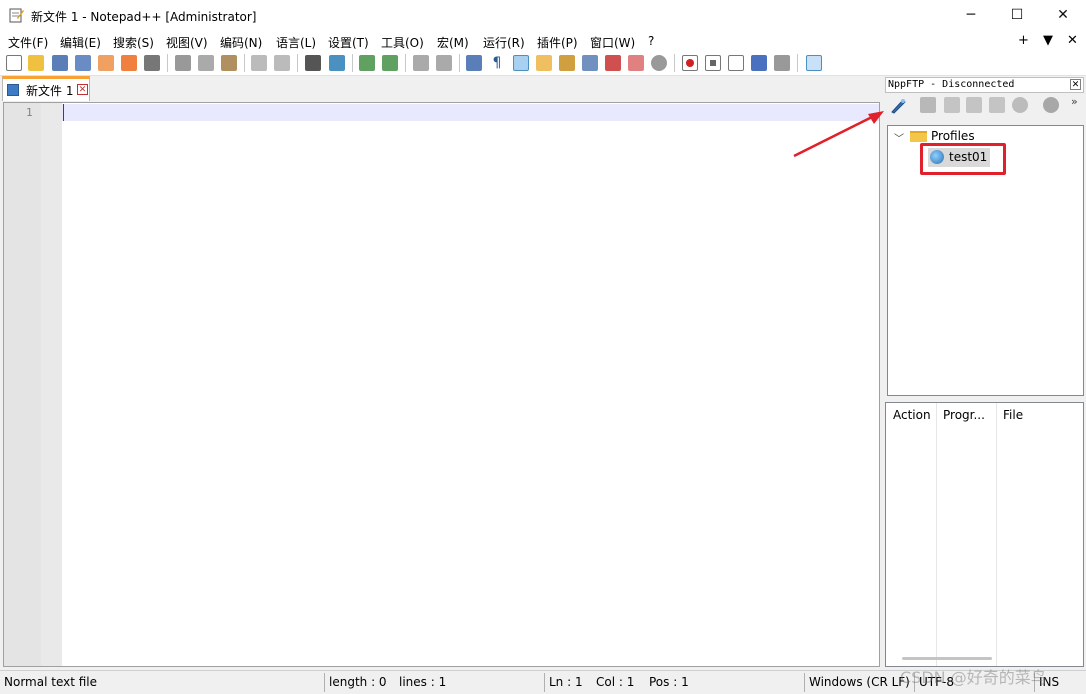 This screenshot has height=694, width=1086. I want to click on line-number-gutter: 1, so click(33, 384).